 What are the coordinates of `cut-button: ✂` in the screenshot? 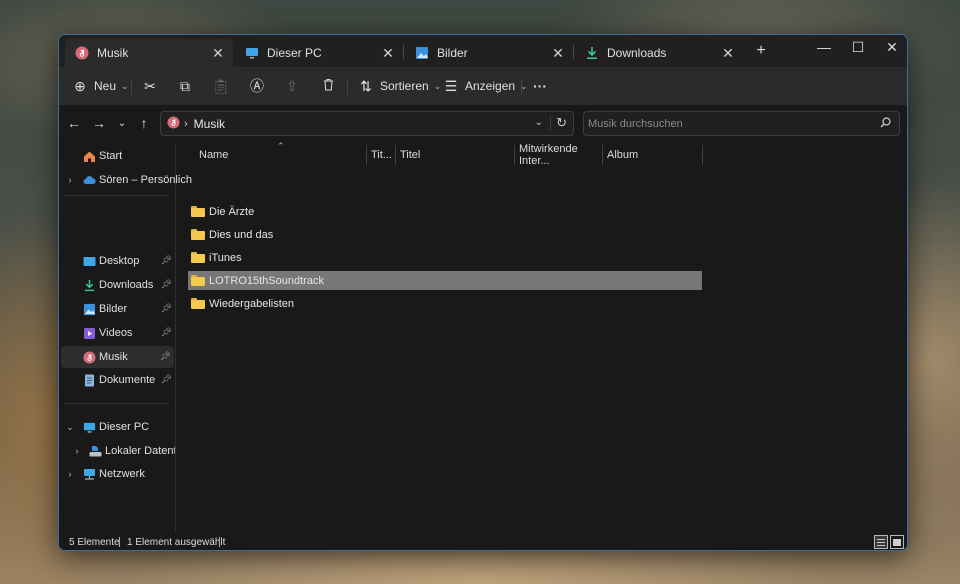 It's located at (150, 86).